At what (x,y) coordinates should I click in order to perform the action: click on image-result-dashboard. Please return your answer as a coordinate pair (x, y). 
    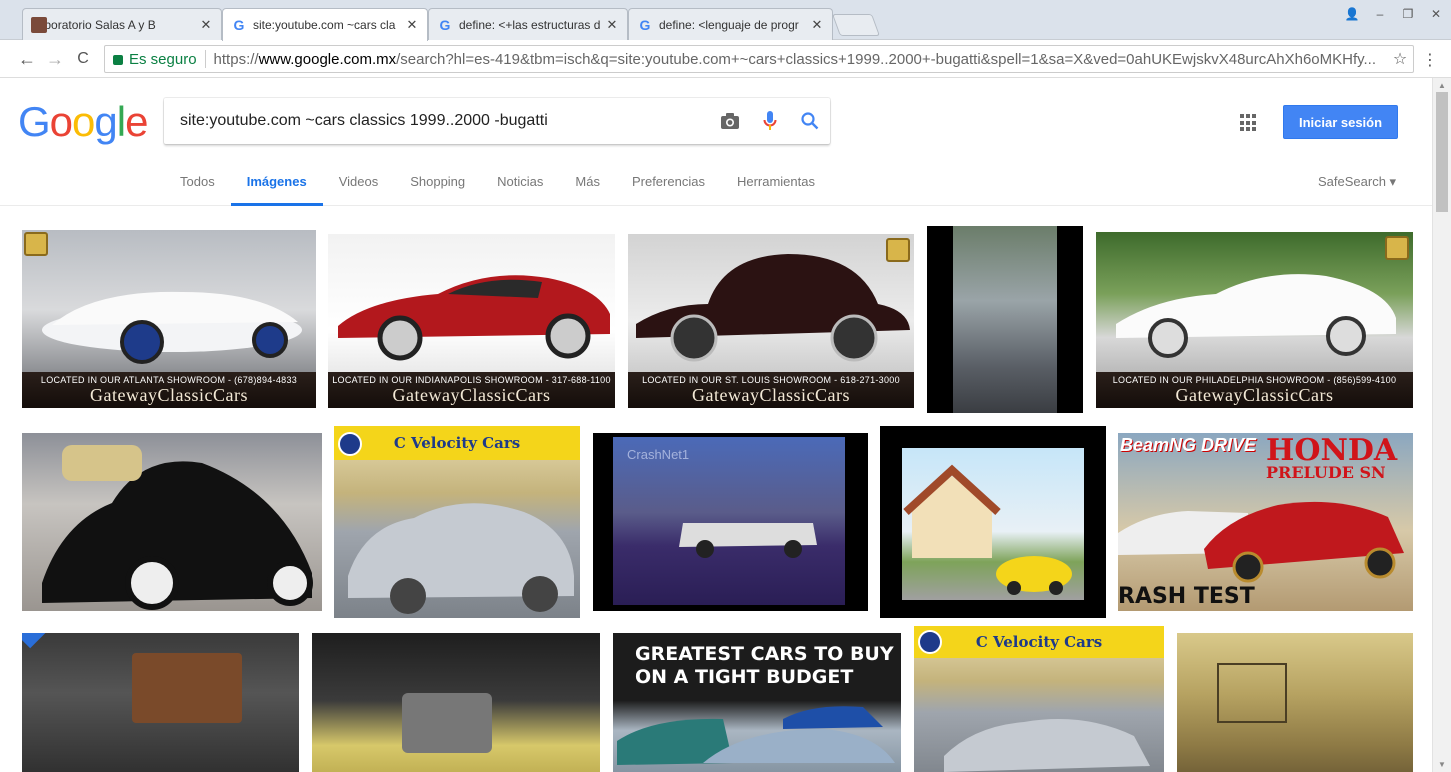
    Looking at the image, I should click on (160, 702).